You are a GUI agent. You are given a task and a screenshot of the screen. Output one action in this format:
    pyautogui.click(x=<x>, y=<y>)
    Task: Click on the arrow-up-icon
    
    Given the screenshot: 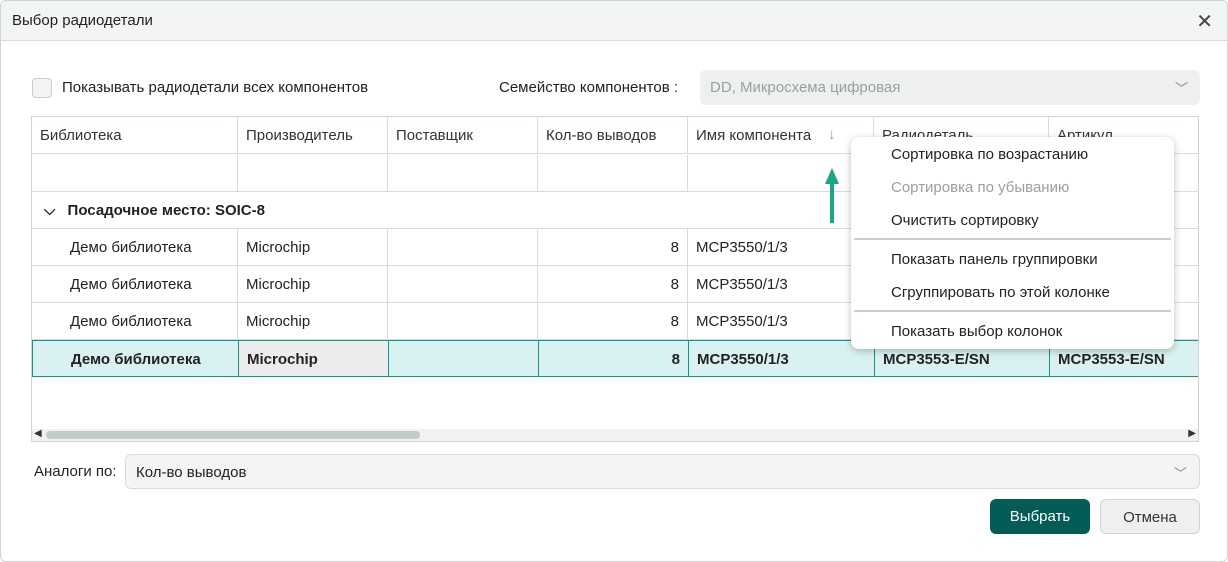 What is the action you would take?
    pyautogui.click(x=832, y=195)
    